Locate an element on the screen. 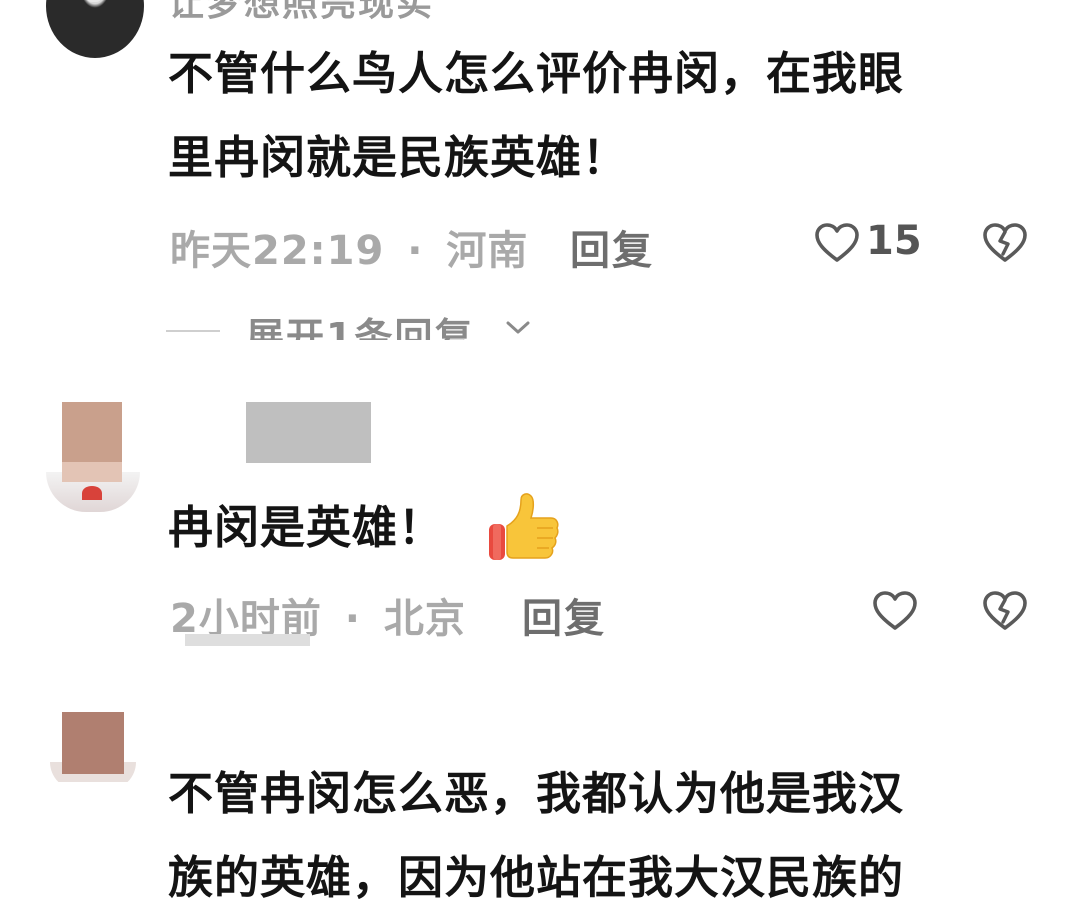  comment-text: 不管什么鸟人怎么评价冉闵，在我眼 里冉闵就是民族英雄！ is located at coordinates (536, 116).